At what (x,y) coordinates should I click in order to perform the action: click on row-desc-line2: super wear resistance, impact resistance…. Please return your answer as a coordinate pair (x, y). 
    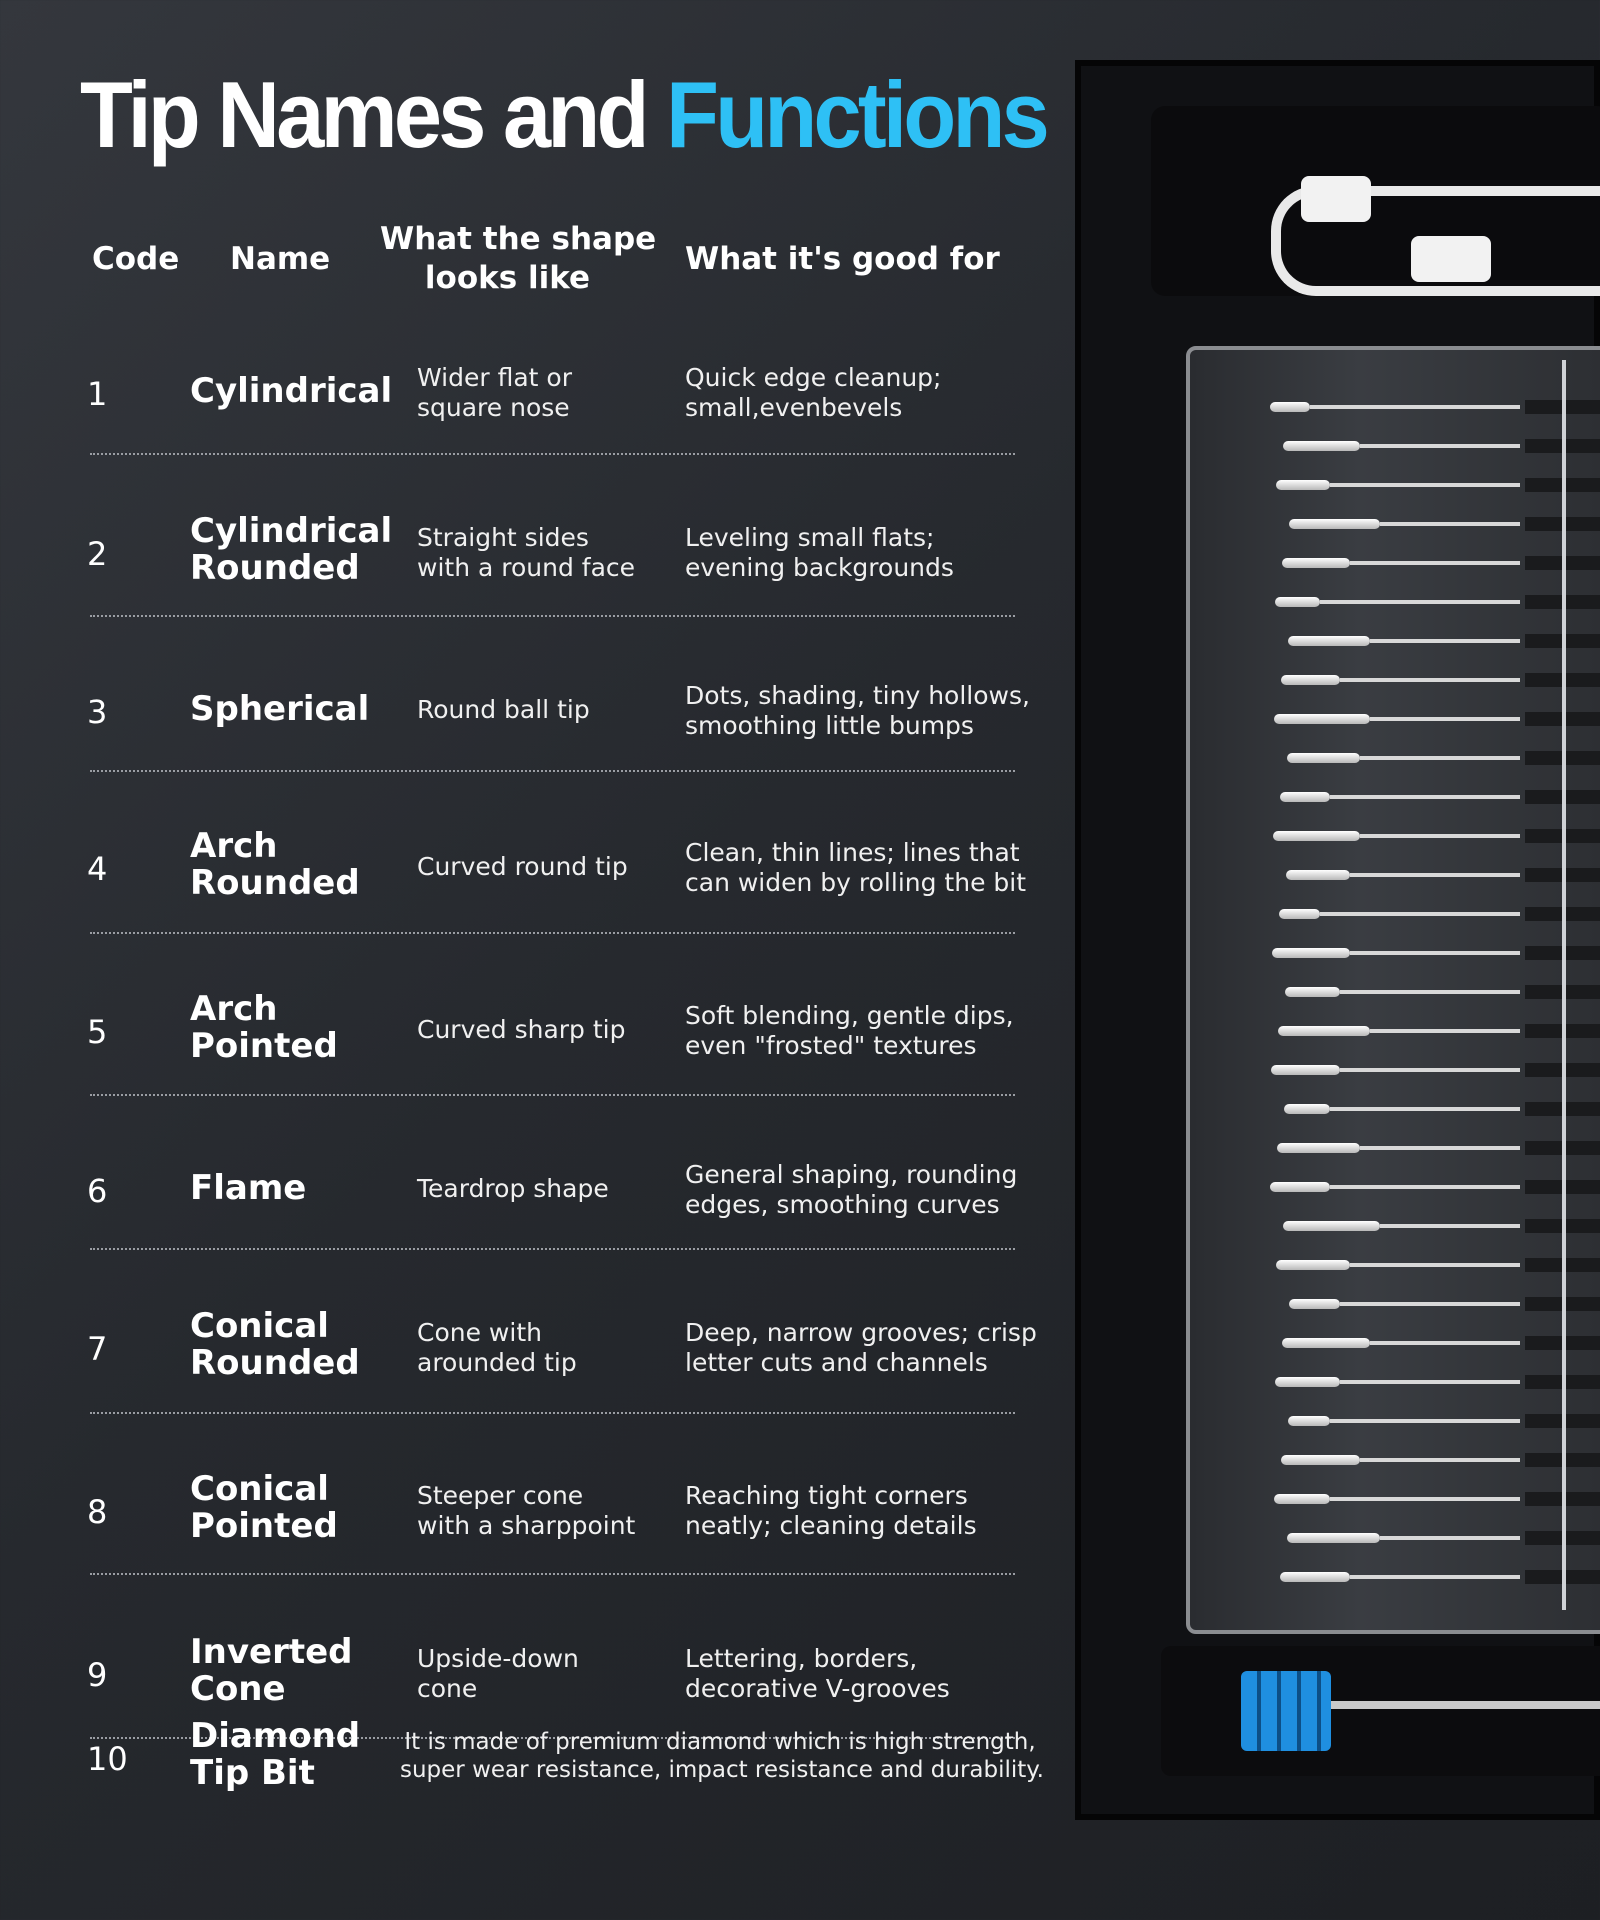
    Looking at the image, I should click on (722, 1770).